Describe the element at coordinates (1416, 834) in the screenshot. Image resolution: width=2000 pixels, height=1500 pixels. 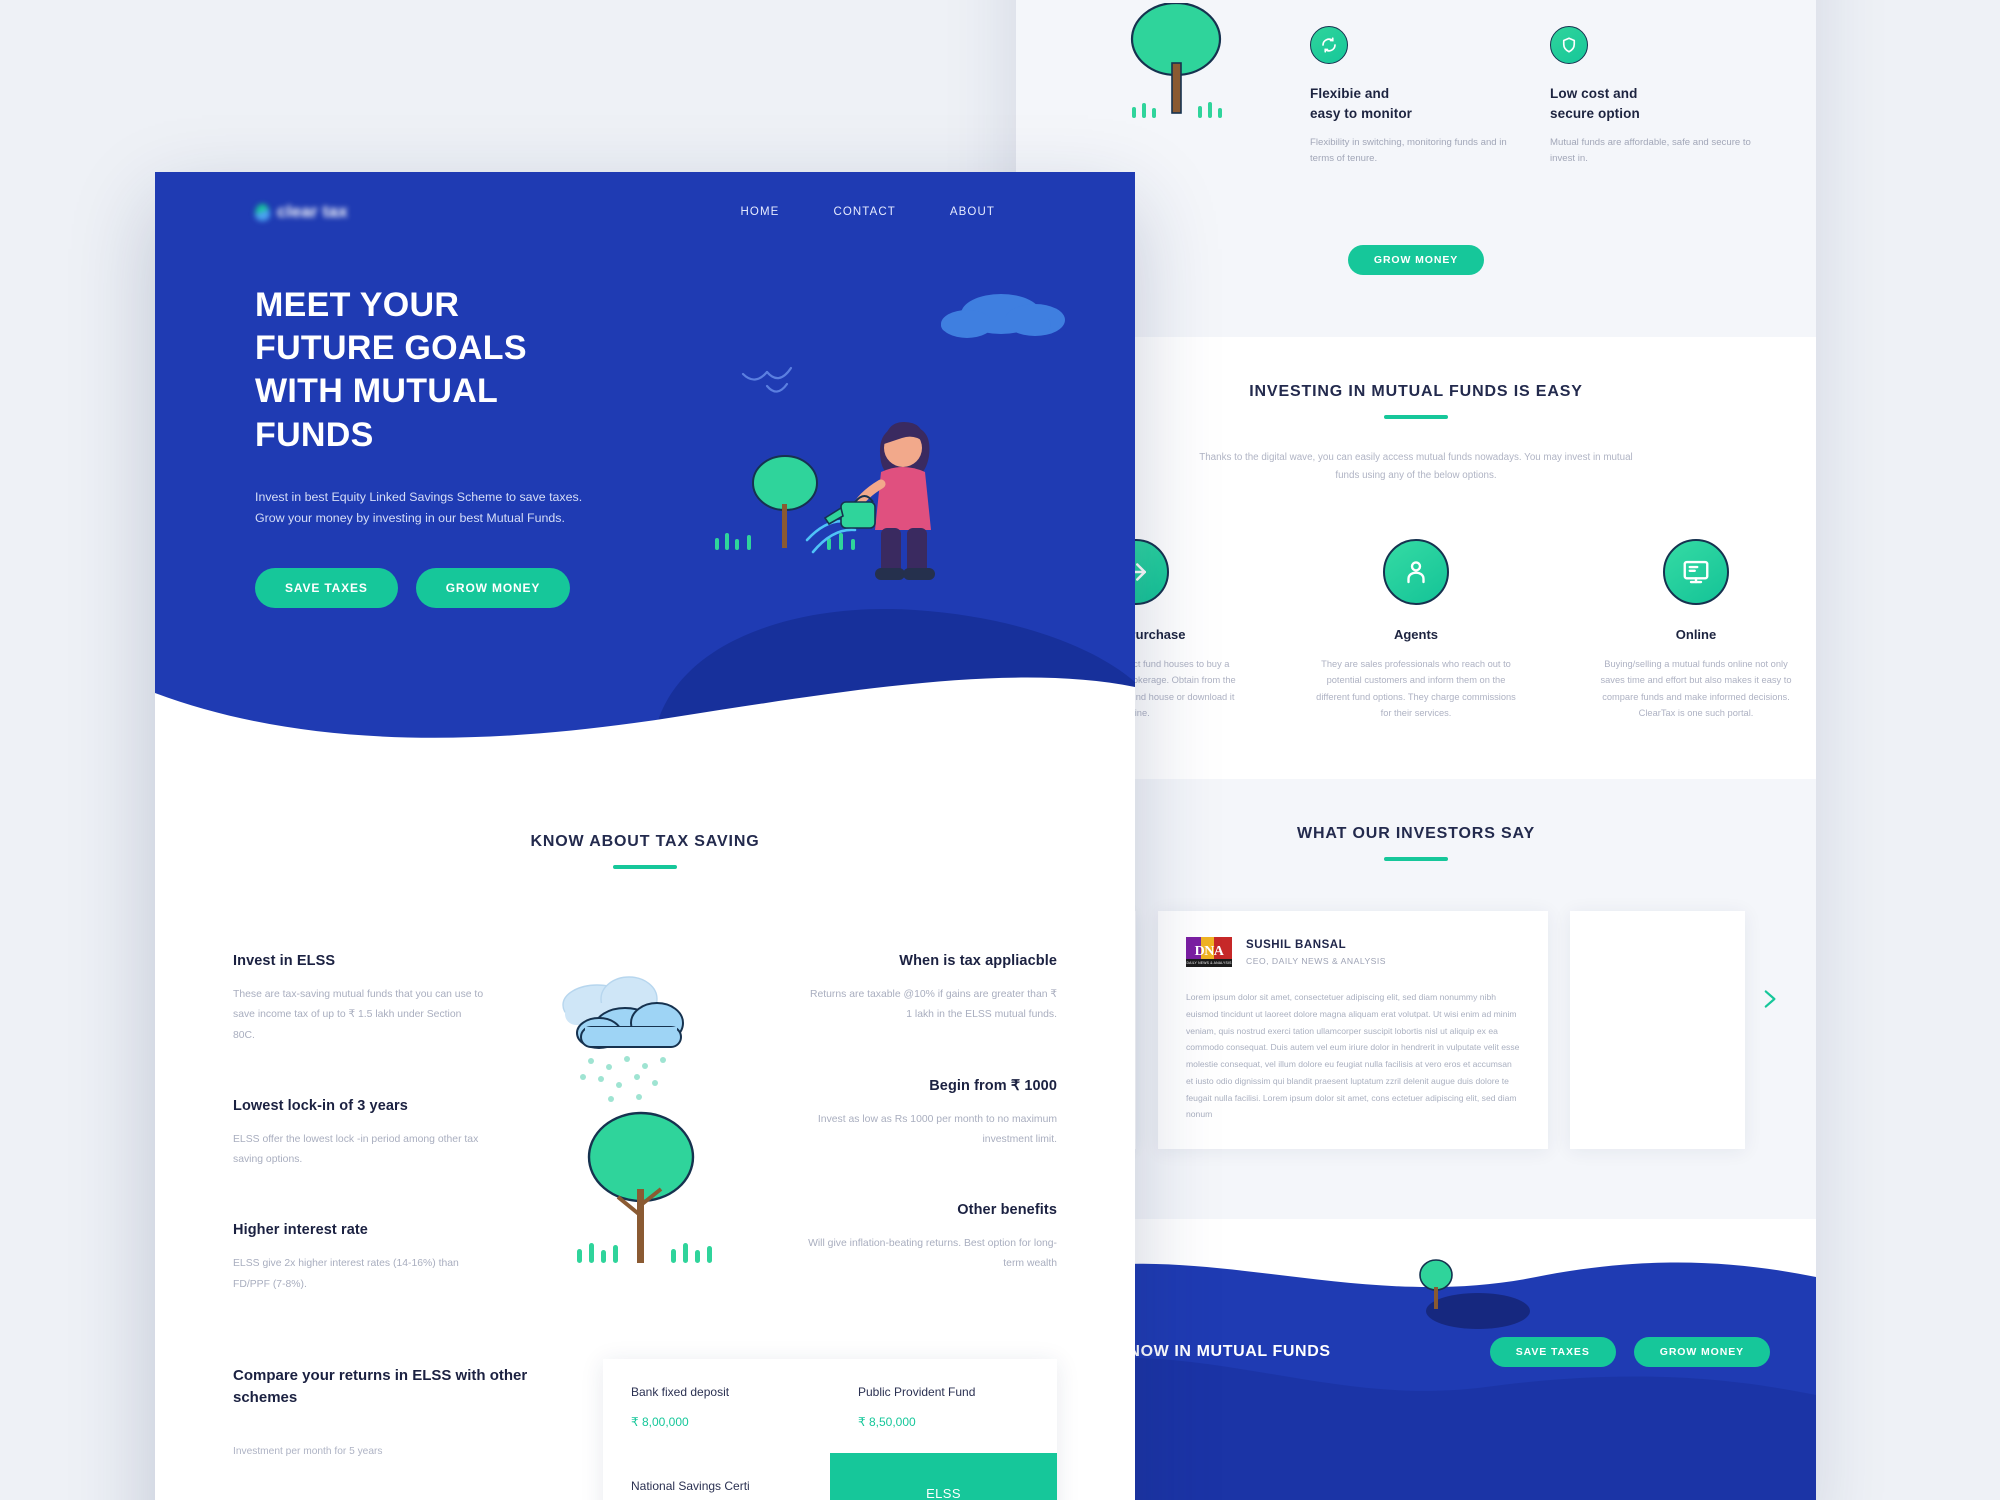
I see `testimonials-title: WHAT OUR INVESTORS SAY` at that location.